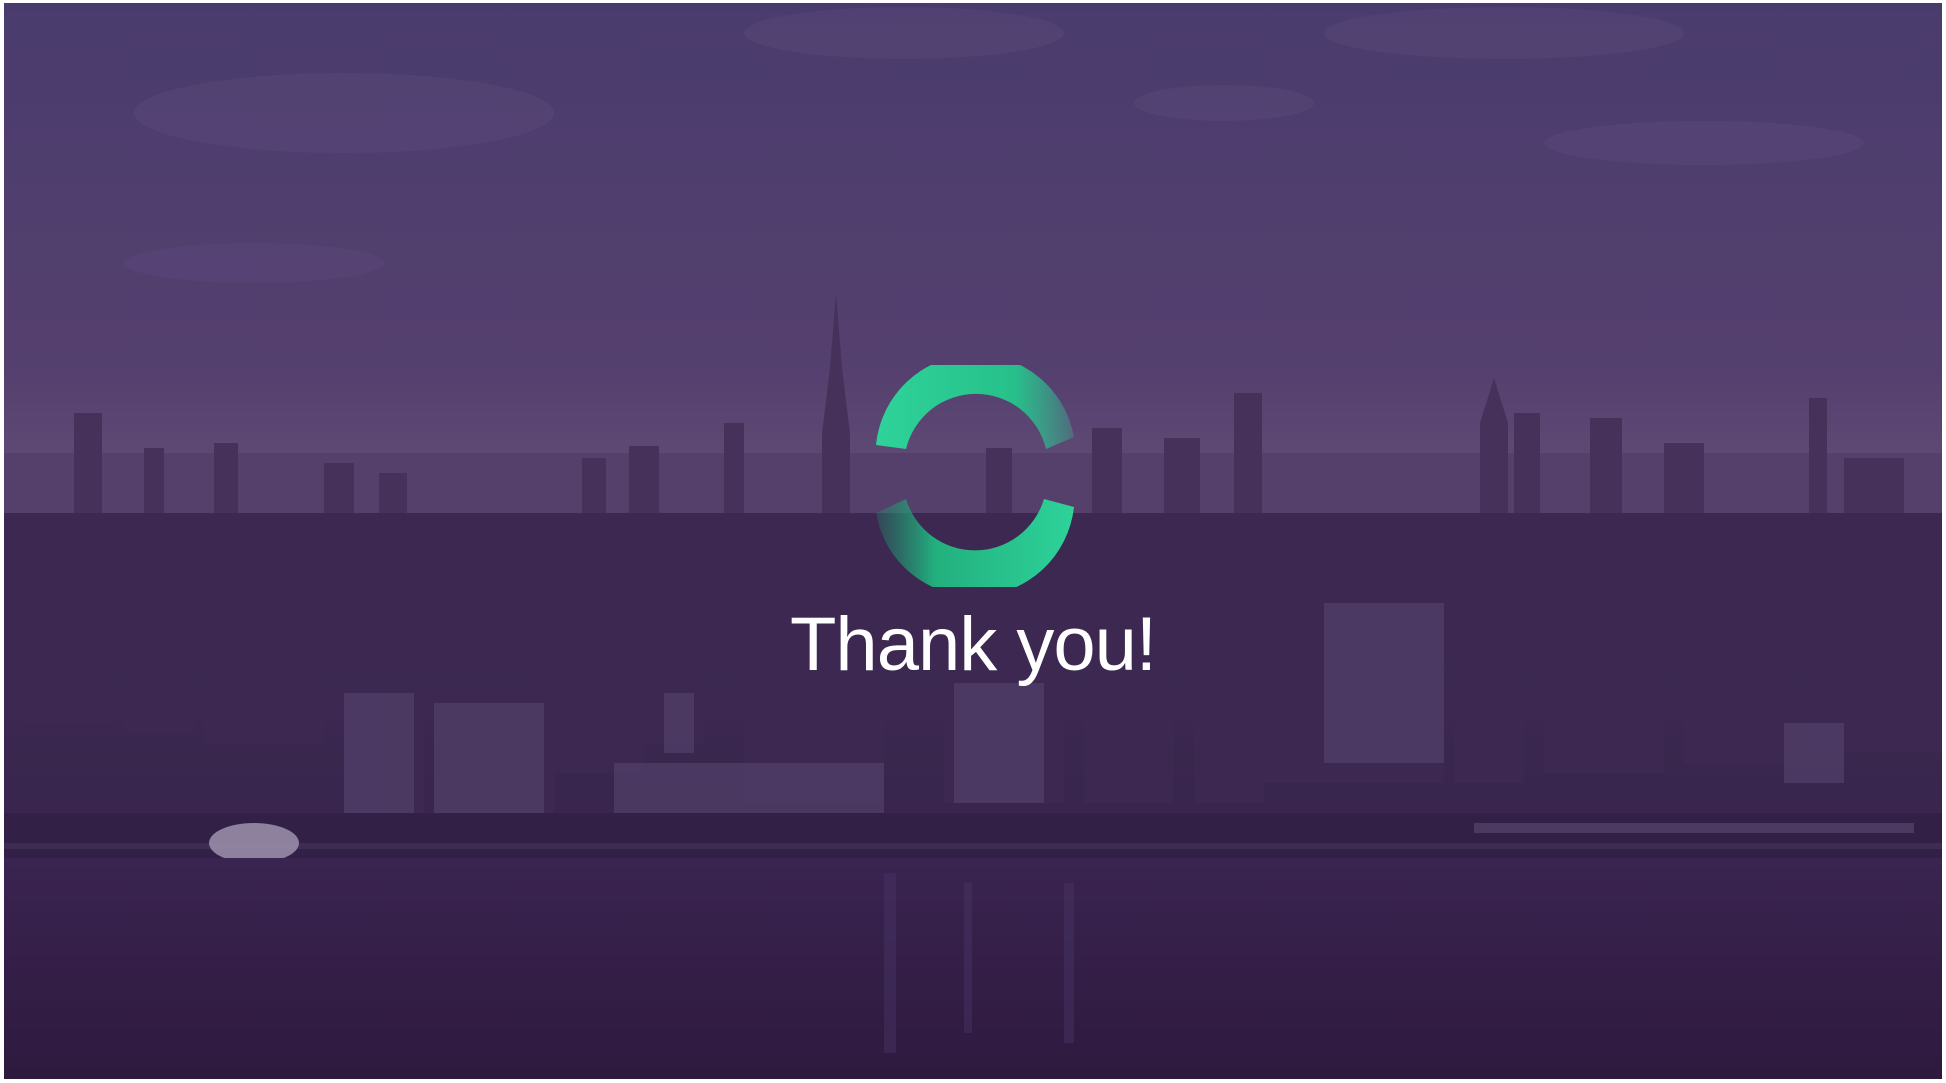 The image size is (1946, 1083). Describe the element at coordinates (973, 644) in the screenshot. I see `page-title: Thank you!` at that location.